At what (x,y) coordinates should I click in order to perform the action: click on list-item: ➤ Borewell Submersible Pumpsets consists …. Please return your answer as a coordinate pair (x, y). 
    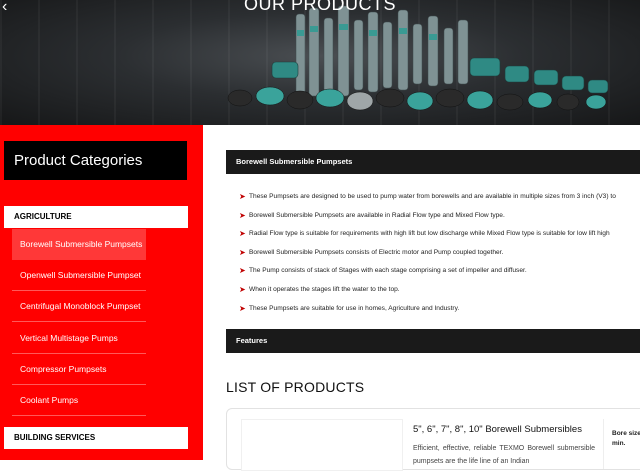
    Looking at the image, I should click on (439, 253).